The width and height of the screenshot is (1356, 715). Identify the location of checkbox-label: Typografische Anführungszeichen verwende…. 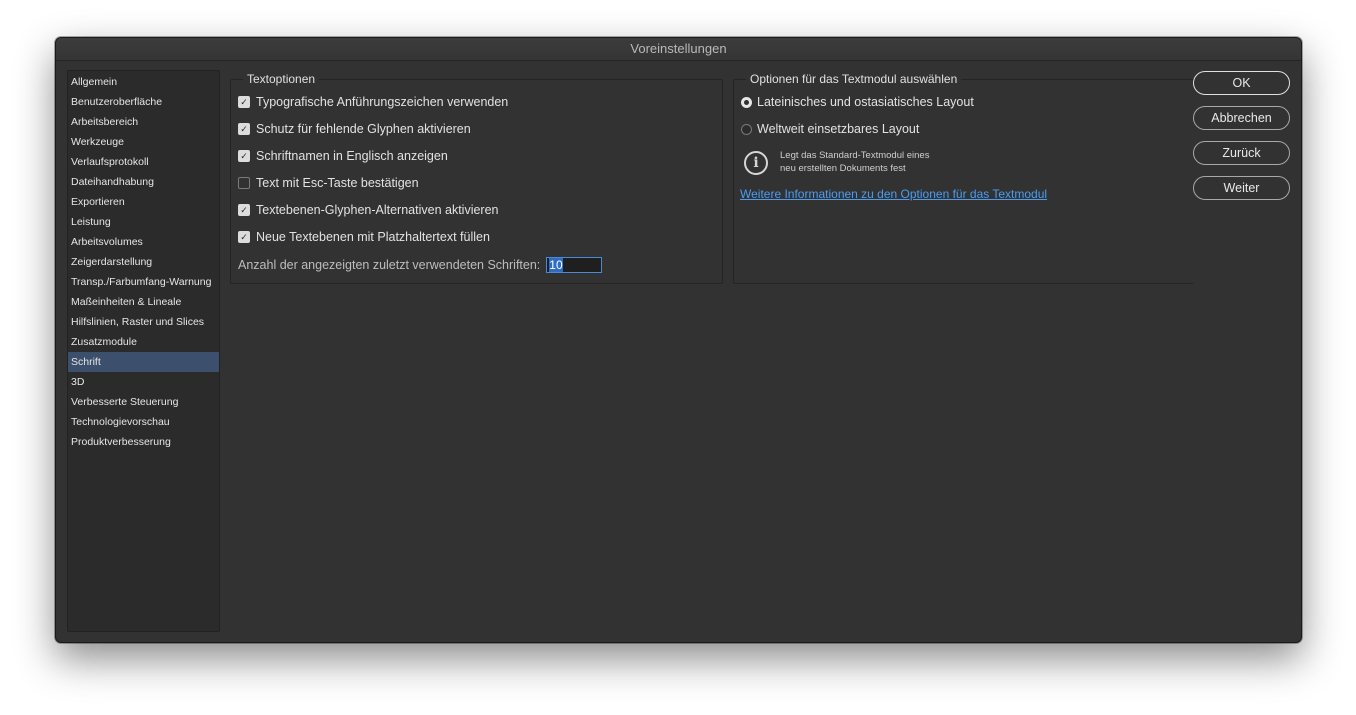
(382, 102).